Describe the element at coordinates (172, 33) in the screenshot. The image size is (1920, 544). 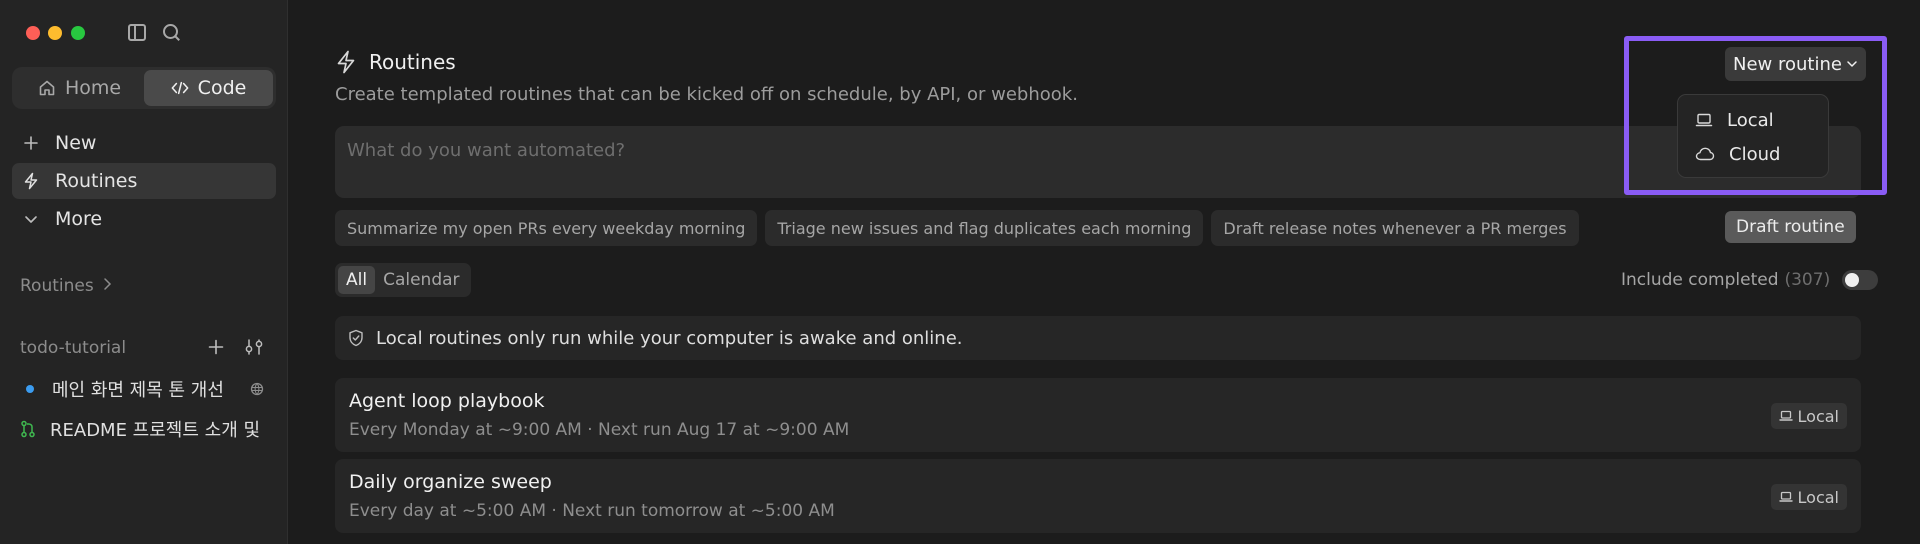
I see `search-icon` at that location.